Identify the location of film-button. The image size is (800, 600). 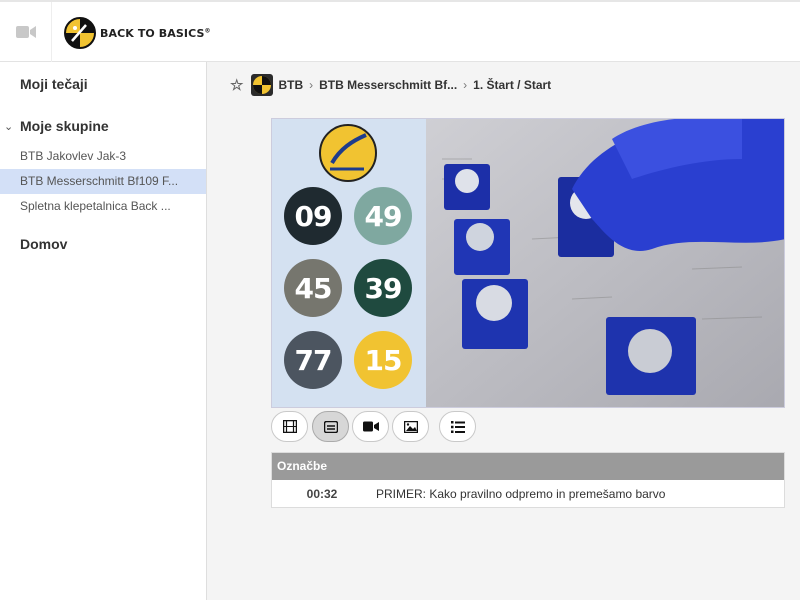
(289, 426).